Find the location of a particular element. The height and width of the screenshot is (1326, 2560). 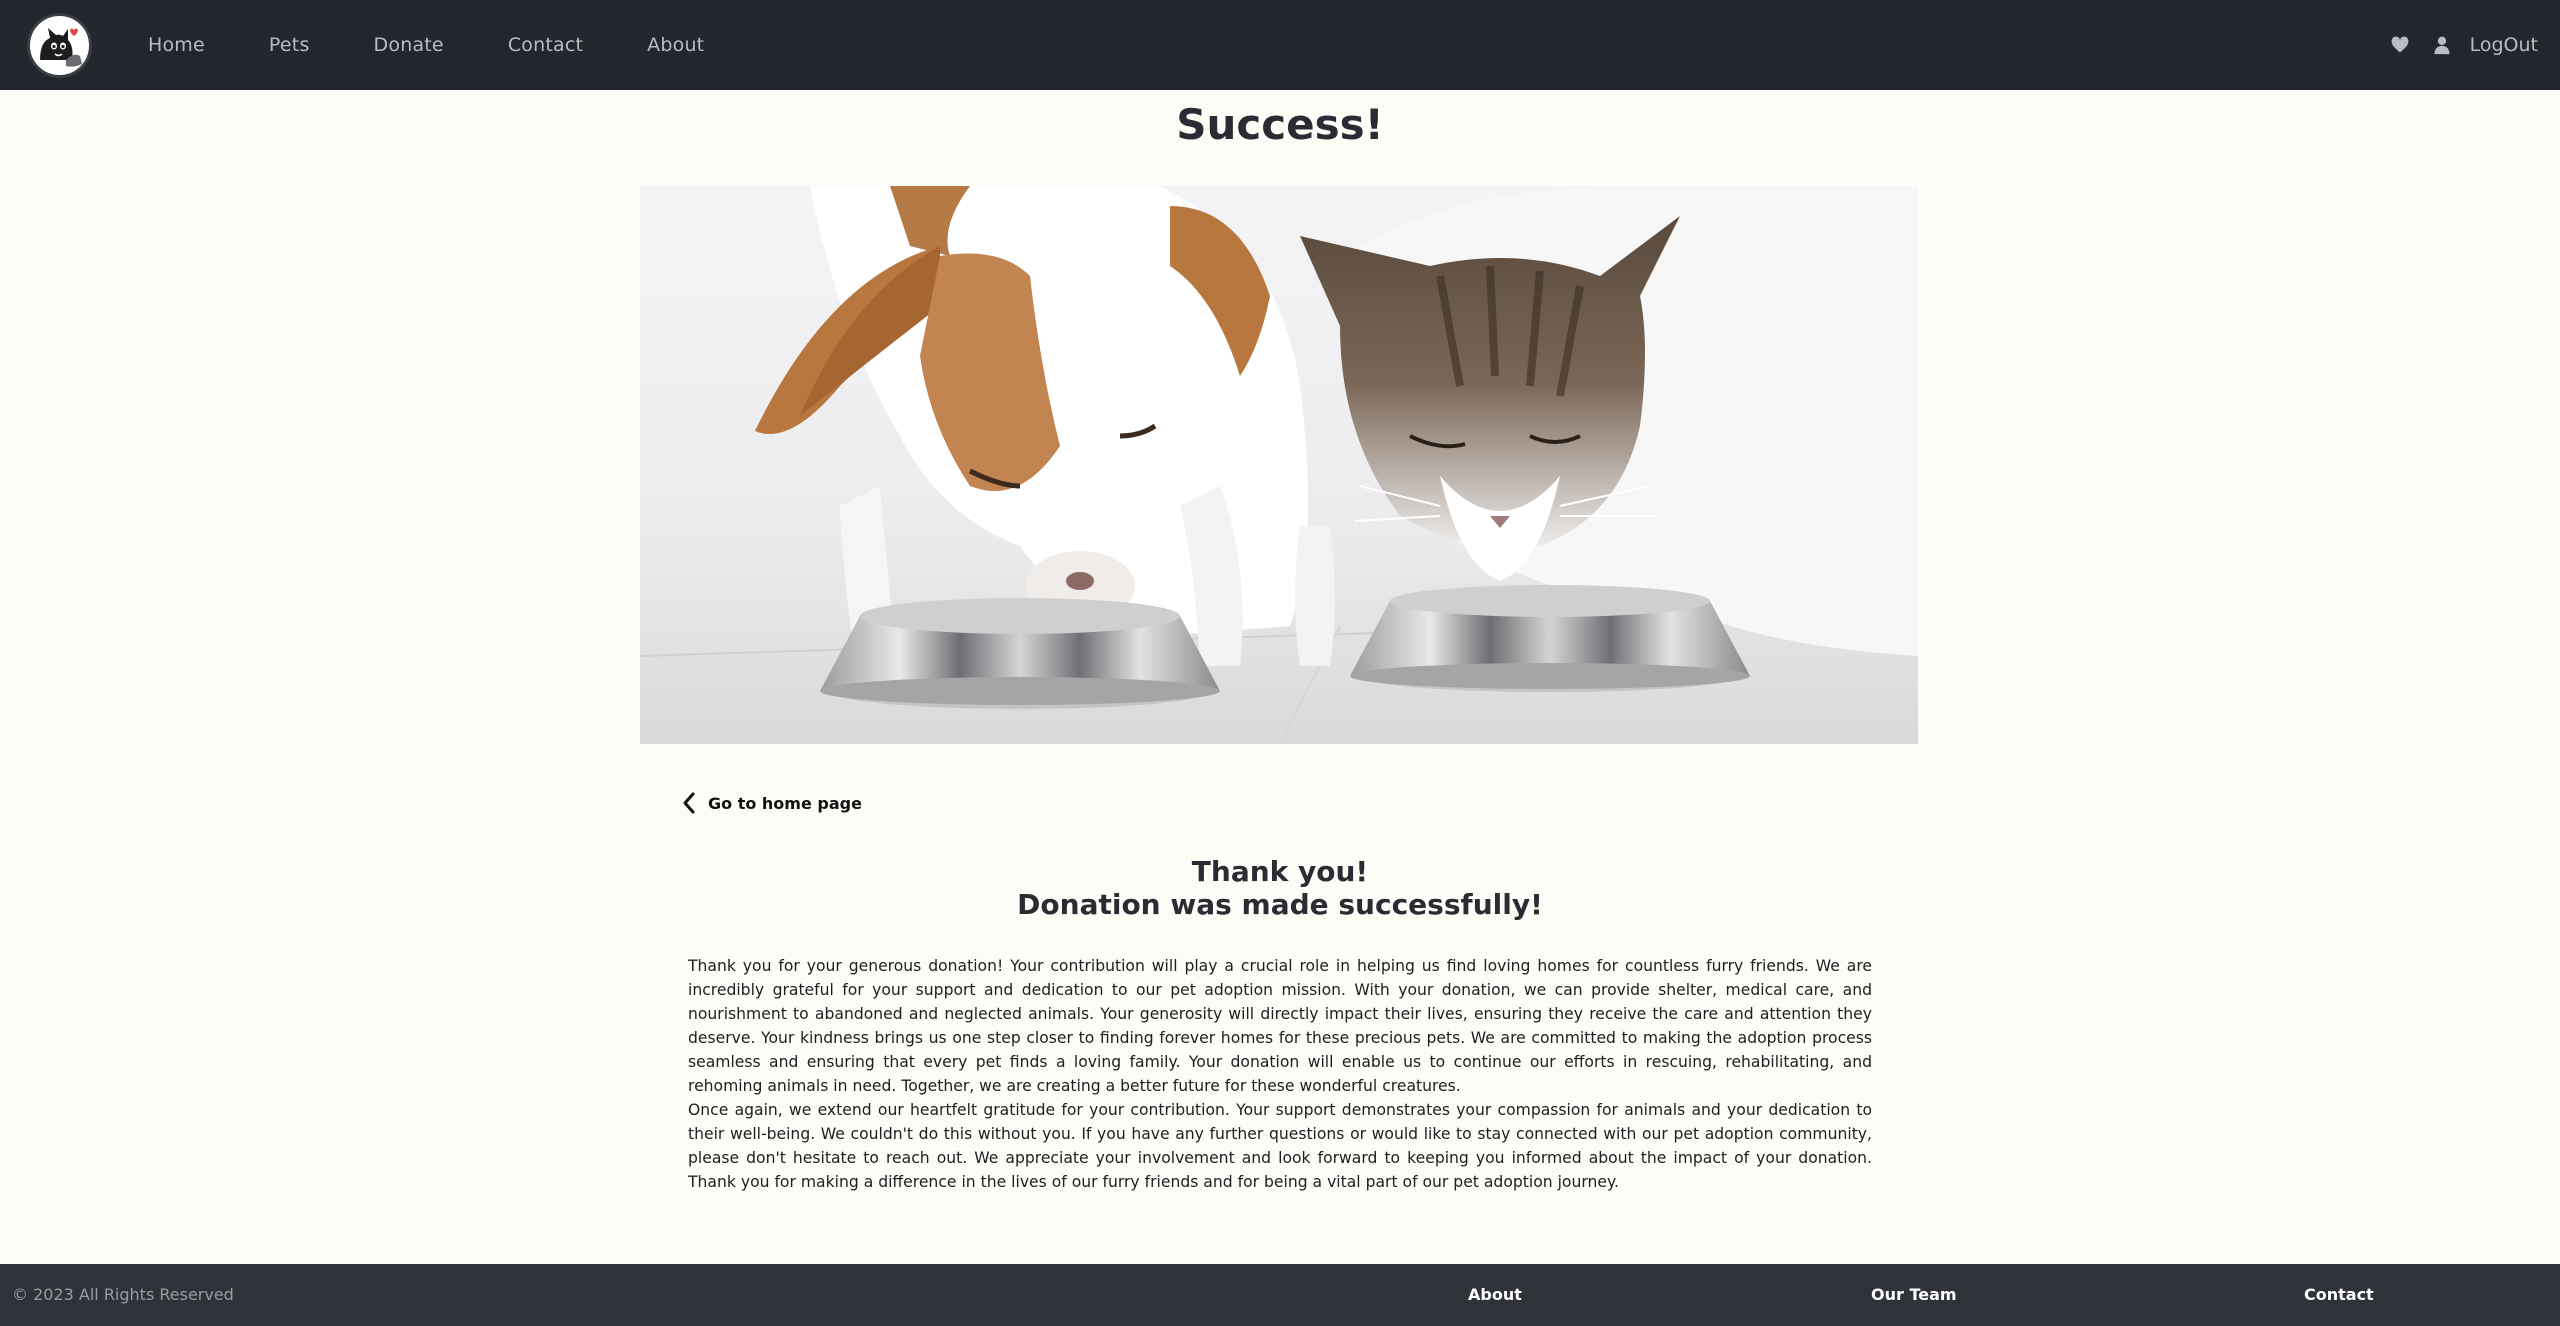

footer-contact-link: Contact is located at coordinates (2339, 1295).